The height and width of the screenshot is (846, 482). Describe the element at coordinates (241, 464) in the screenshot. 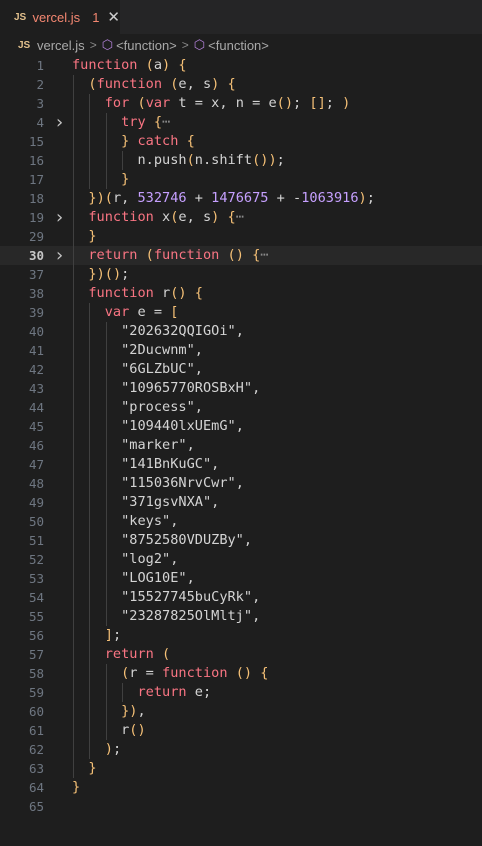

I see `code-line: 47 "141BnKuGC",` at that location.